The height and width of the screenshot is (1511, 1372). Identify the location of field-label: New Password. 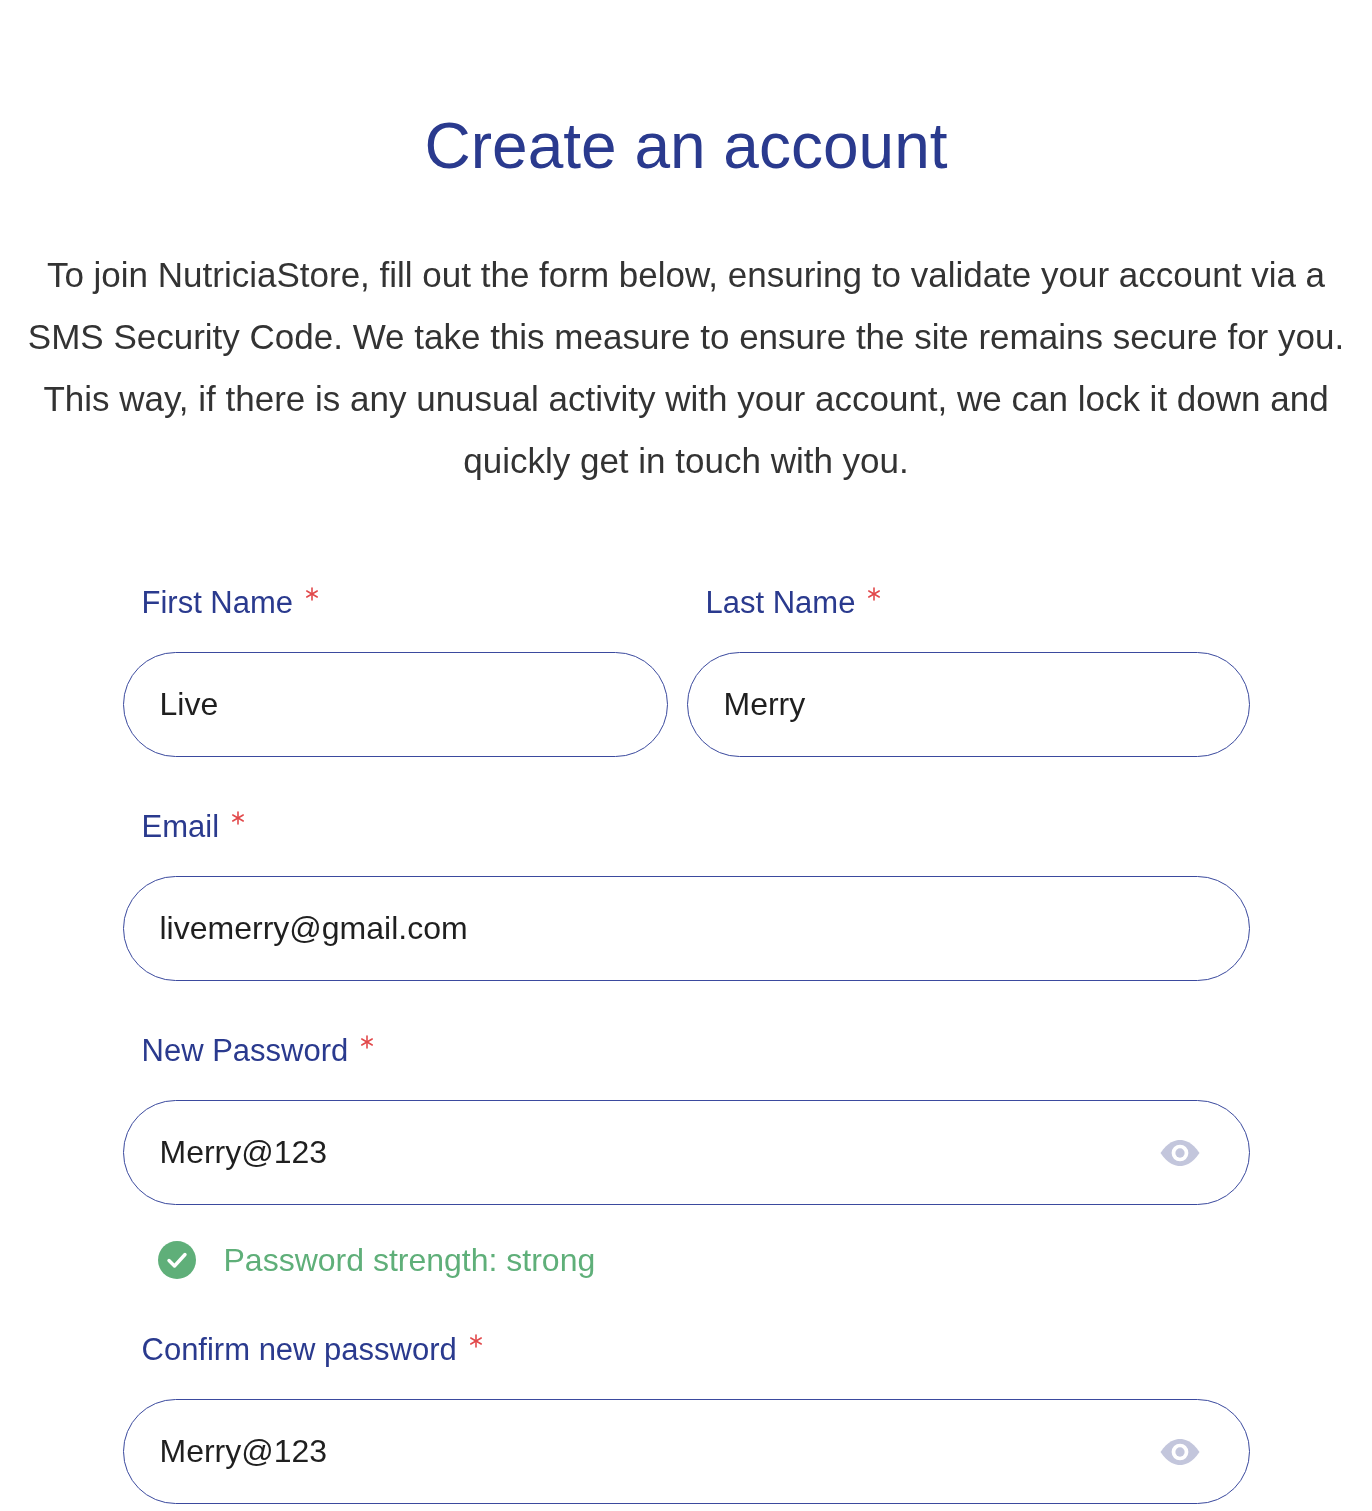
(245, 1051).